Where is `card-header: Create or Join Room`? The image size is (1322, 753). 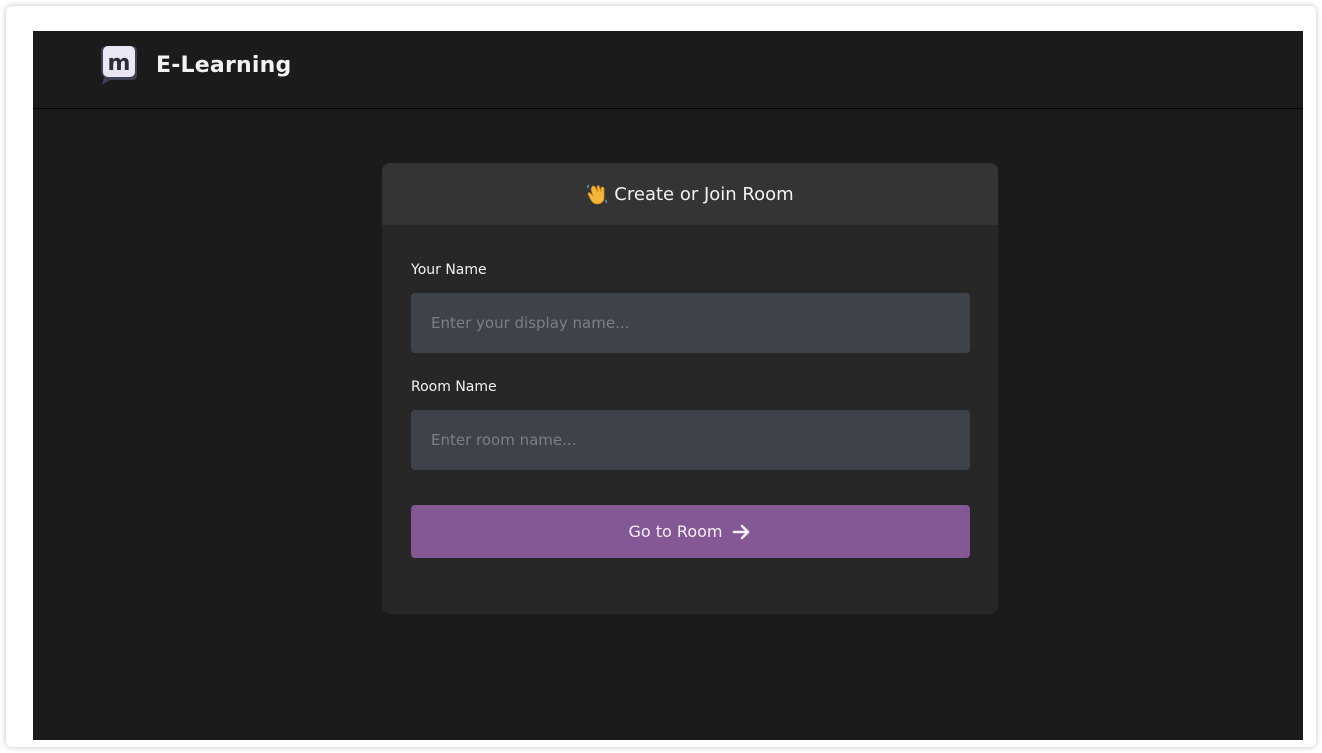 card-header: Create or Join Room is located at coordinates (690, 194).